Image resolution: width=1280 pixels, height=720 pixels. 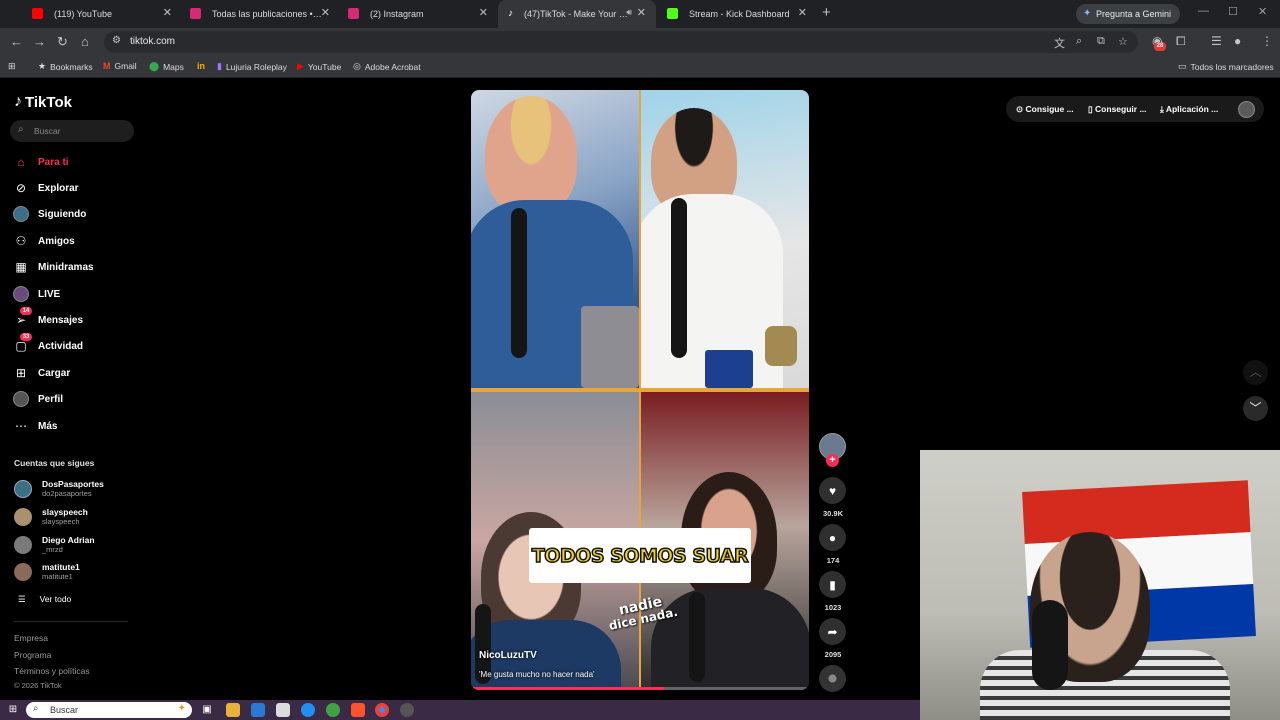 What do you see at coordinates (32, 655) in the screenshot?
I see `footer-link: Programa` at bounding box center [32, 655].